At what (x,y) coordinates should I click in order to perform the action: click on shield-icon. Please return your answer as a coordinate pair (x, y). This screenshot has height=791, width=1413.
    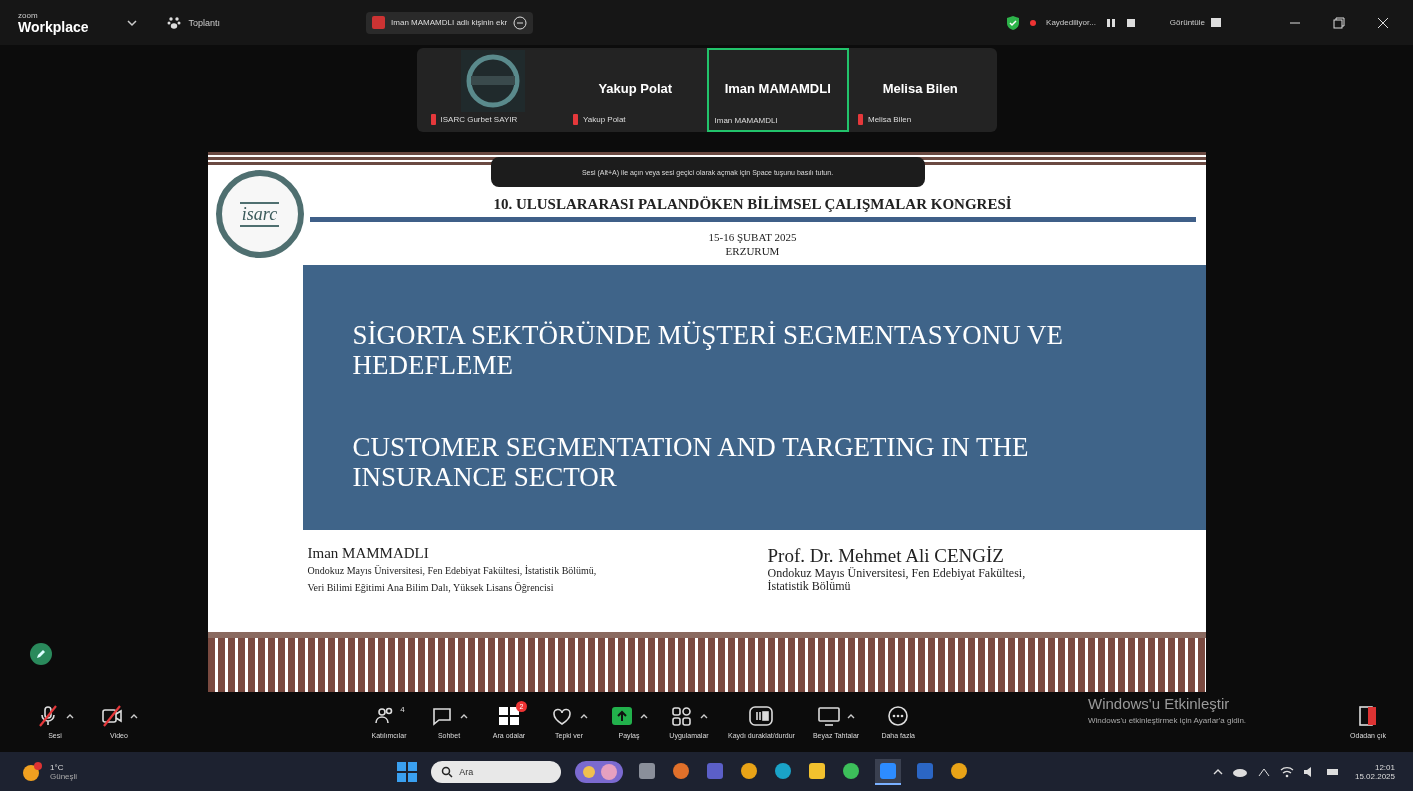
    Looking at the image, I should click on (1013, 22).